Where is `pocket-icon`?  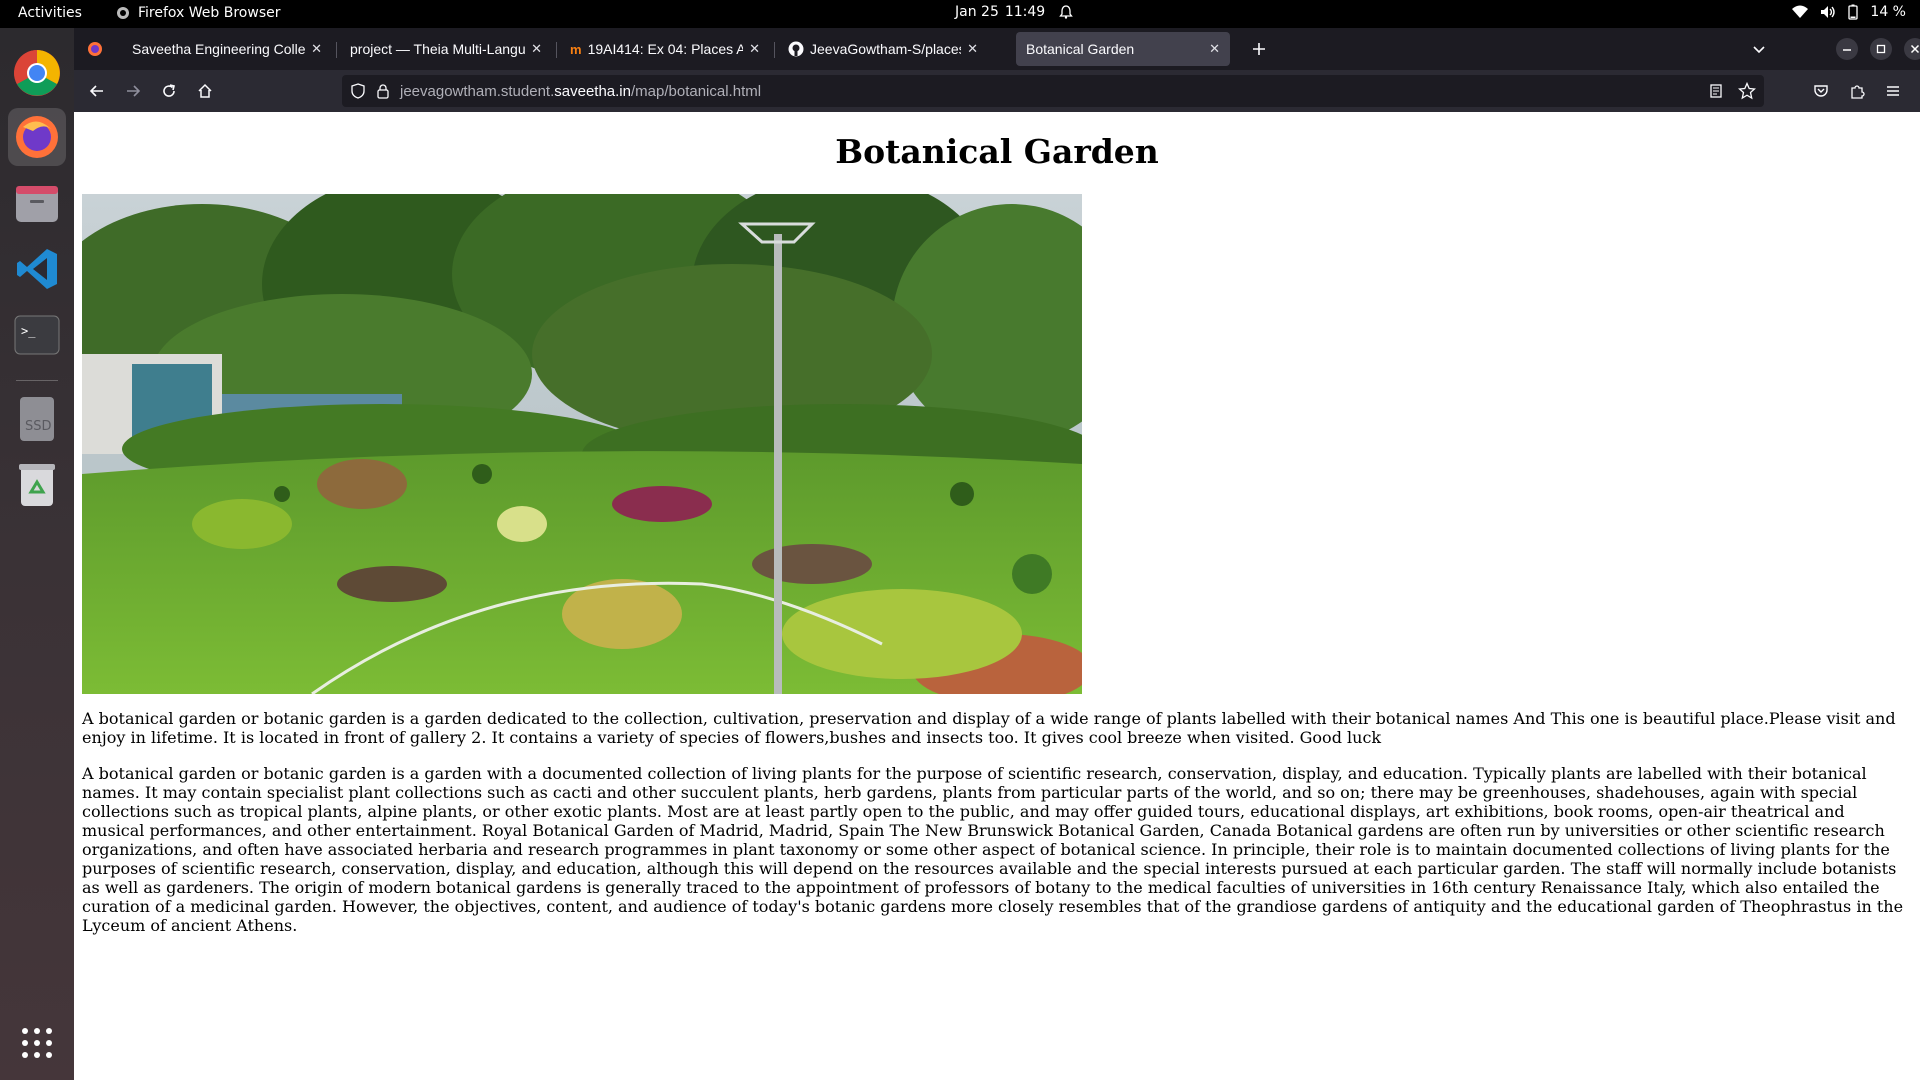 pocket-icon is located at coordinates (1821, 91).